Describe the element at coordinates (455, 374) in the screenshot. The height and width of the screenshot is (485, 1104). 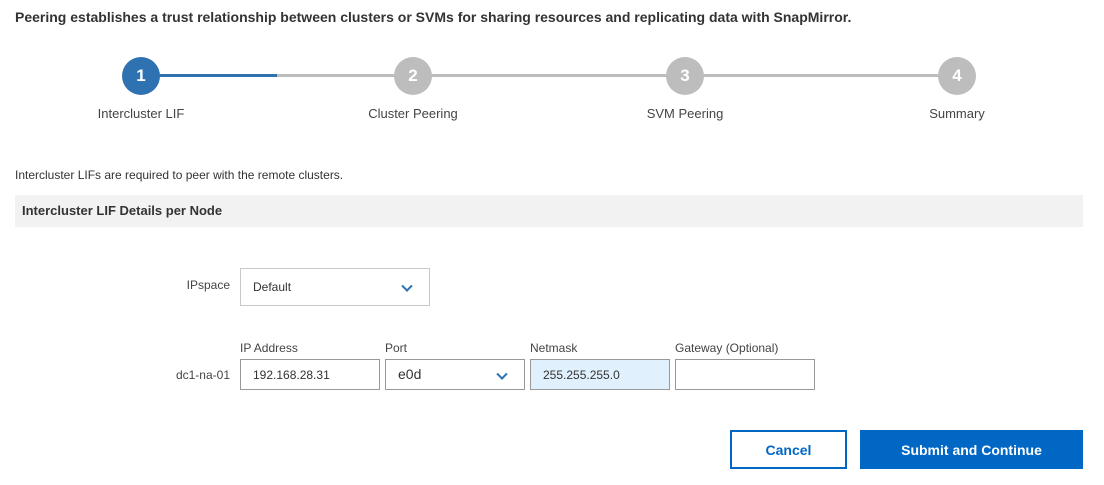
I see `port-select: e0d` at that location.